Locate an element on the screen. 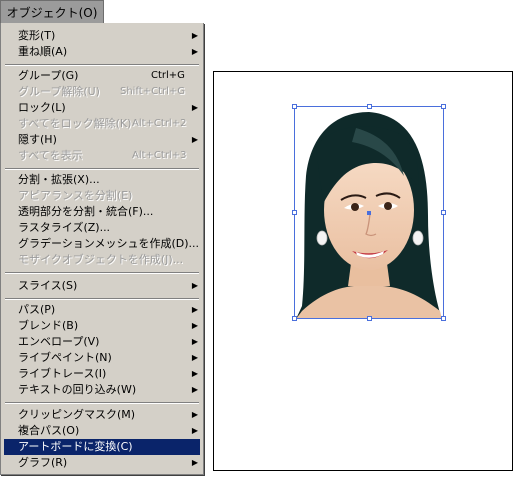 The width and height of the screenshot is (520, 477). menu-item-label: すべてをロック解除(K) is located at coordinates (75, 123).